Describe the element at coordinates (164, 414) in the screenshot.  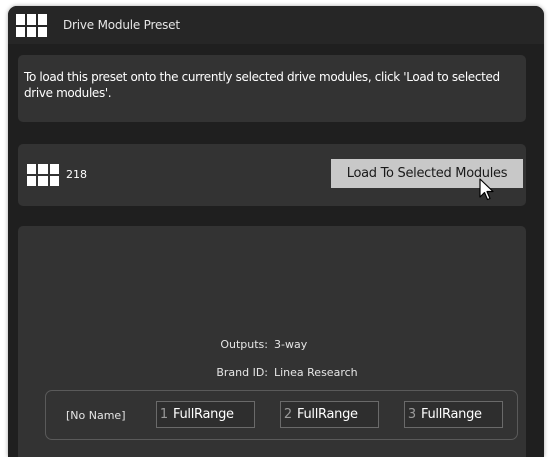
I see `output-index: 1` at that location.